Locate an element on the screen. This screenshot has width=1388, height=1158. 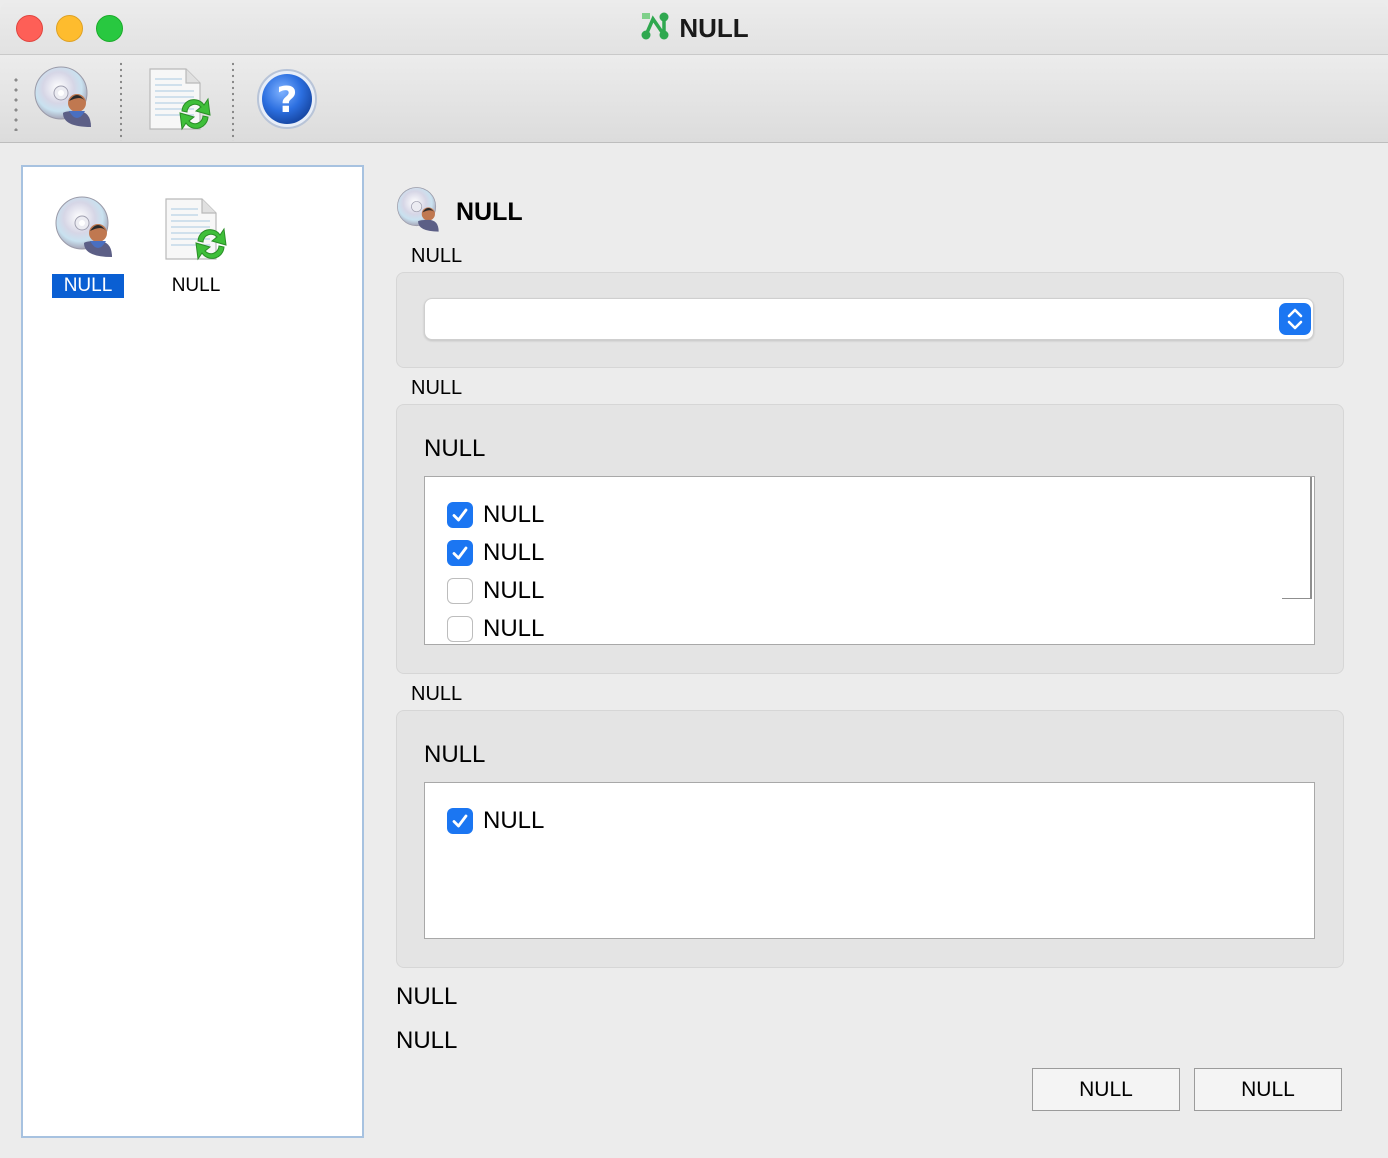
status-line-1: NULL is located at coordinates (427, 996).